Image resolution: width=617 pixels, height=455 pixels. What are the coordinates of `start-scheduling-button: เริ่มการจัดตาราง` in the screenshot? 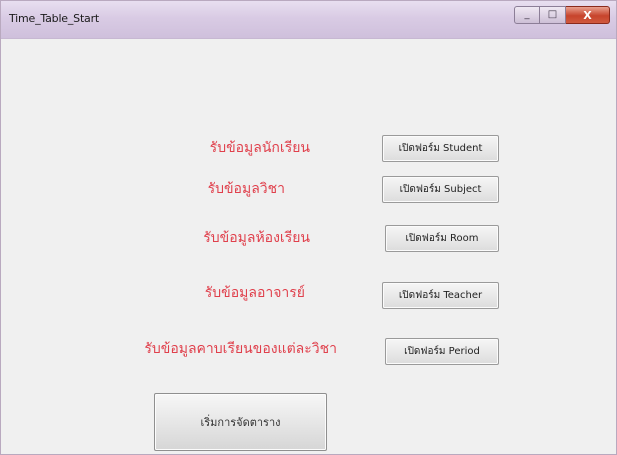 It's located at (240, 422).